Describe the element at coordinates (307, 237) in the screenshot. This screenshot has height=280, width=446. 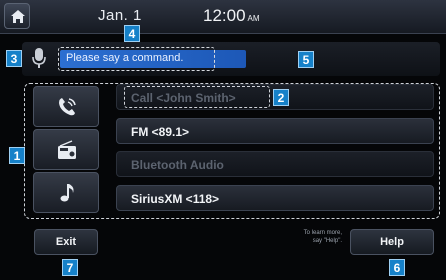
I see `help-hint: To learn more, say "Help".` at that location.